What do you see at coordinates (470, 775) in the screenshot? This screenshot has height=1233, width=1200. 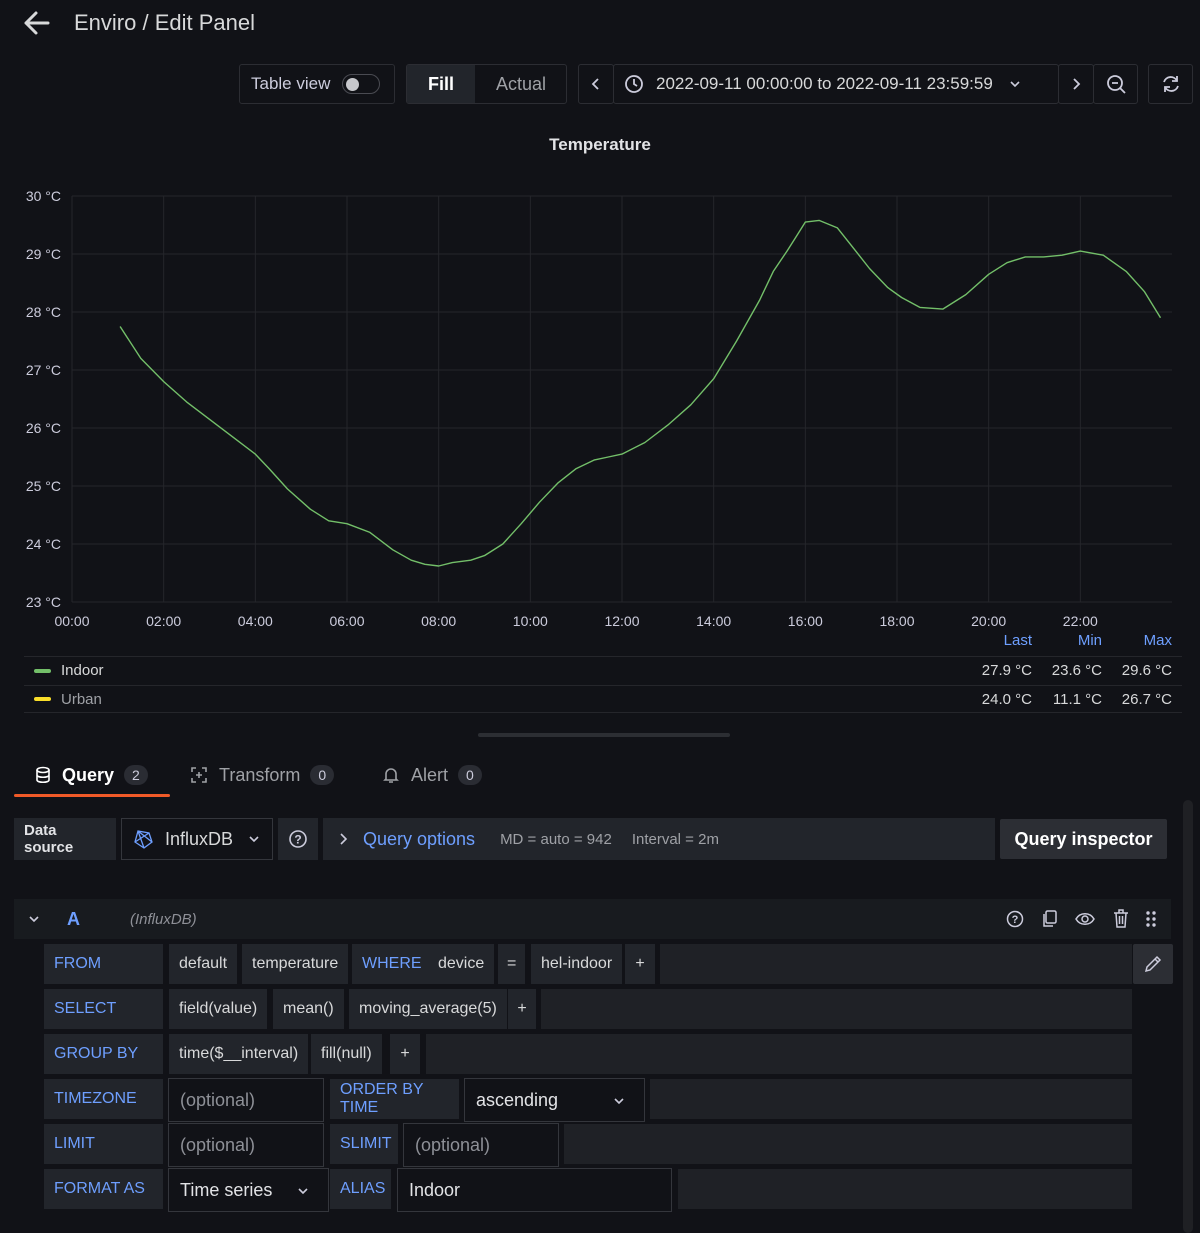 I see `tab-alert-count: 0` at bounding box center [470, 775].